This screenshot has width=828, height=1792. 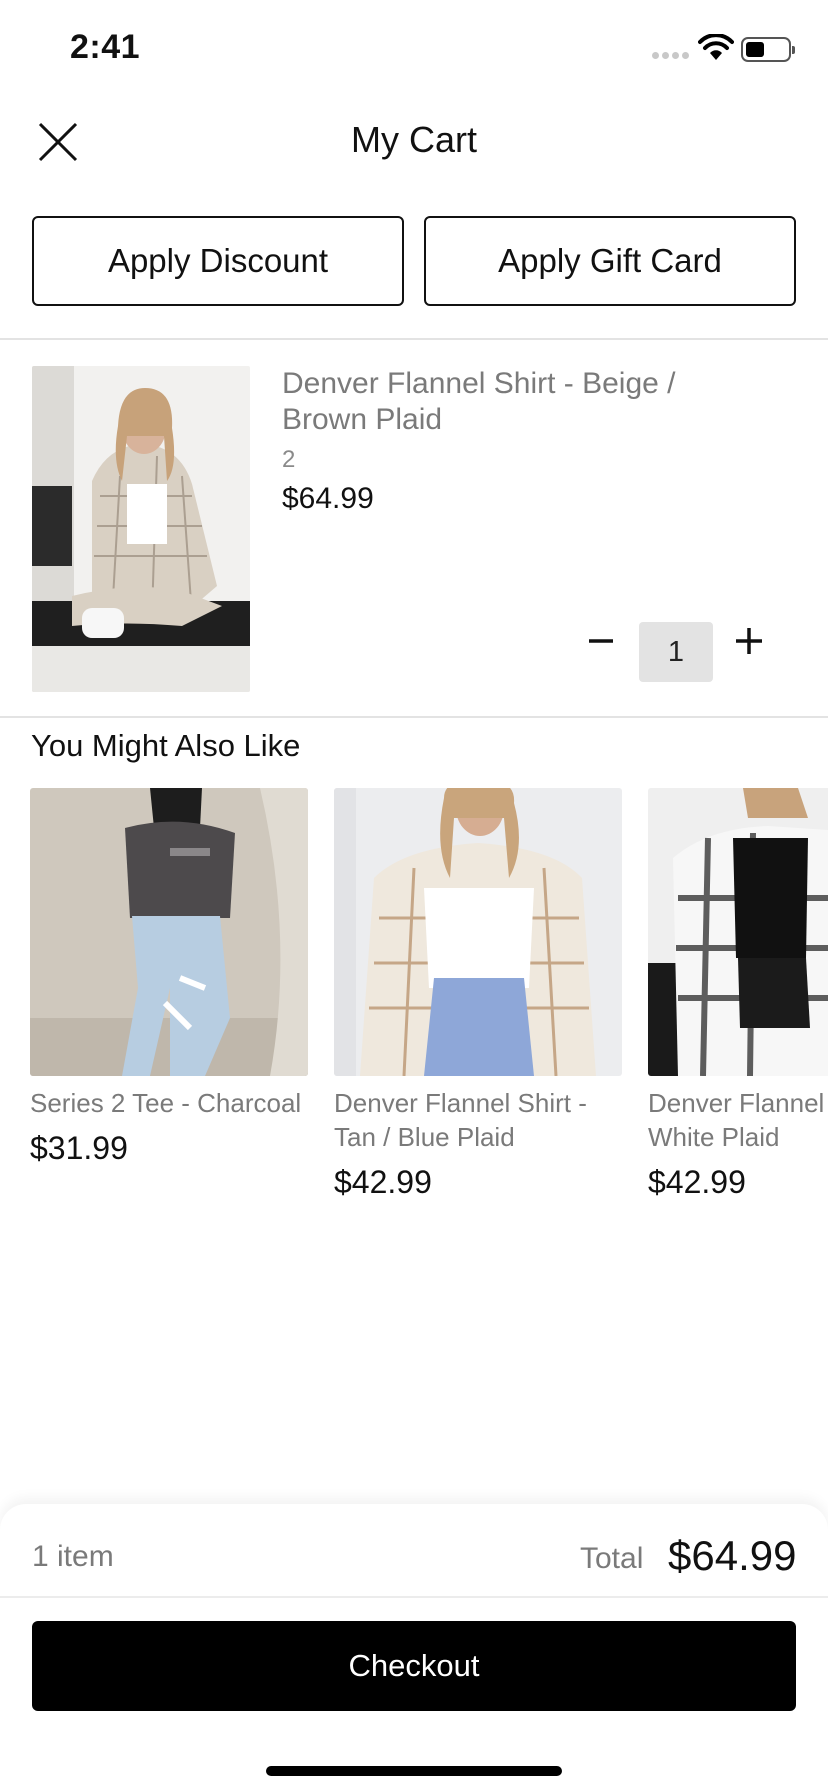 What do you see at coordinates (79, 1148) in the screenshot?
I see `recommendation-price: $31.99` at bounding box center [79, 1148].